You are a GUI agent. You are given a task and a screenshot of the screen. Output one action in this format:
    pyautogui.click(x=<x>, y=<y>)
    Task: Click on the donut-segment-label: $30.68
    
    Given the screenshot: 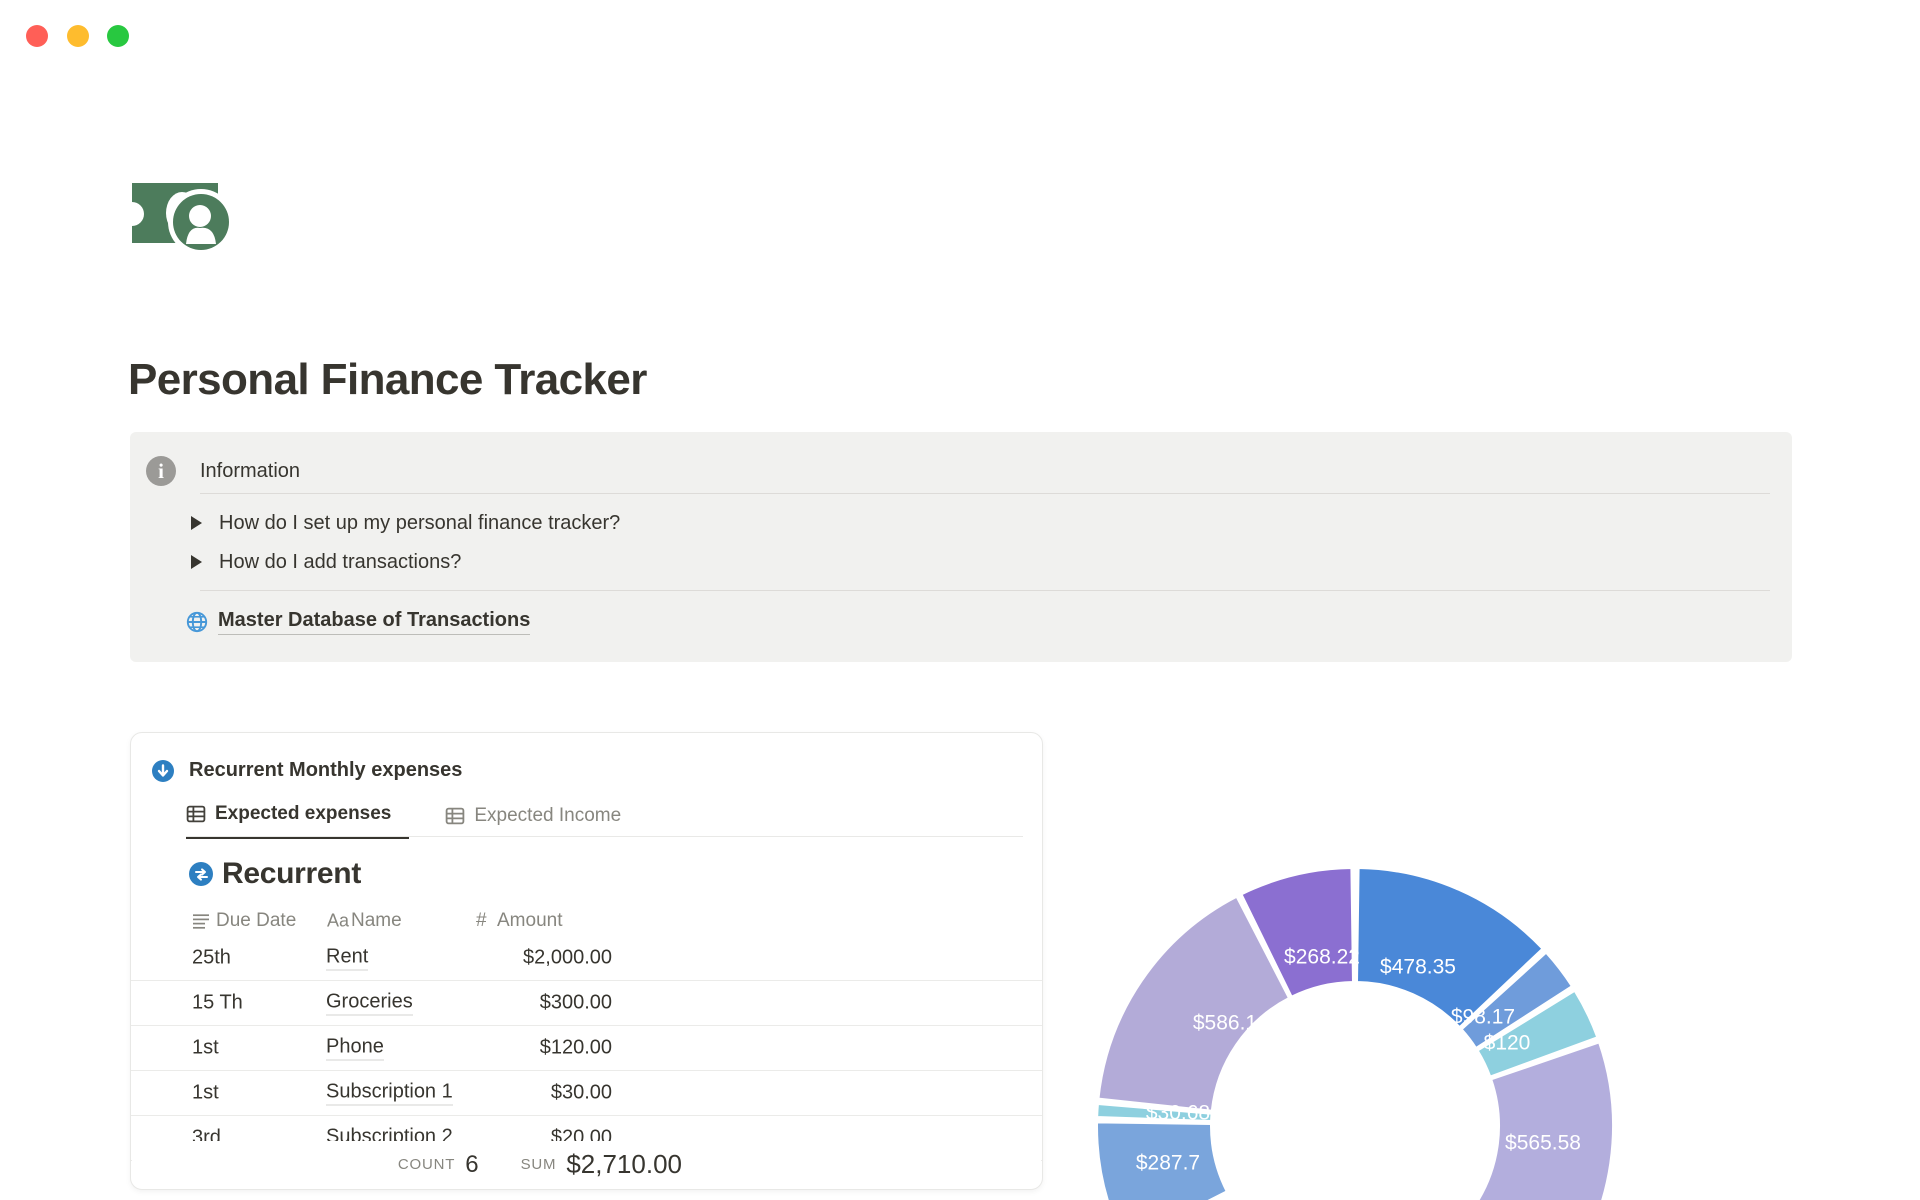 What is the action you would take?
    pyautogui.click(x=1178, y=1113)
    